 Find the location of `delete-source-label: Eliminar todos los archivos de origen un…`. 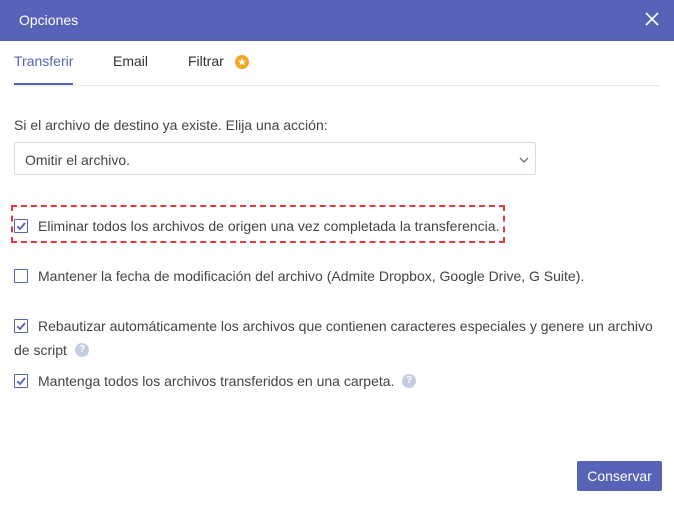

delete-source-label: Eliminar todos los archivos de origen un… is located at coordinates (269, 226).